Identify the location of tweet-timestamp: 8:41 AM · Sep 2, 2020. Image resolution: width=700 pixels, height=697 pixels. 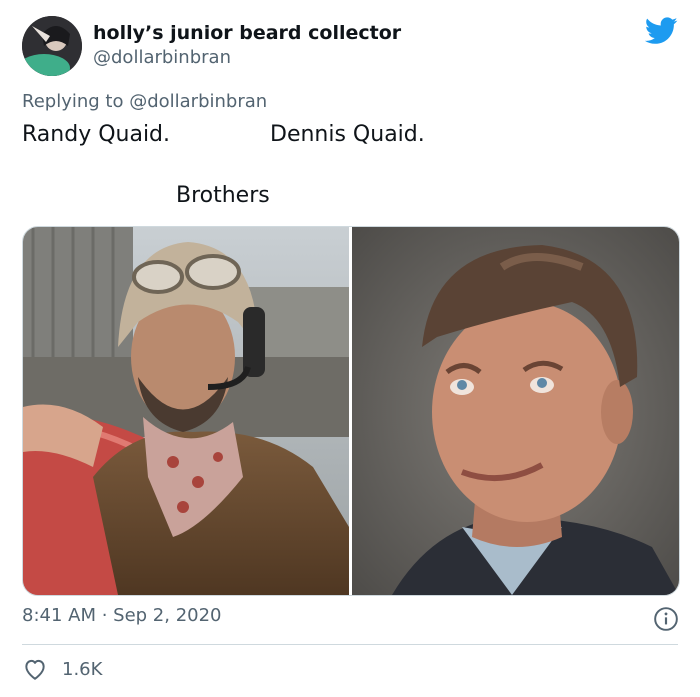
(122, 615).